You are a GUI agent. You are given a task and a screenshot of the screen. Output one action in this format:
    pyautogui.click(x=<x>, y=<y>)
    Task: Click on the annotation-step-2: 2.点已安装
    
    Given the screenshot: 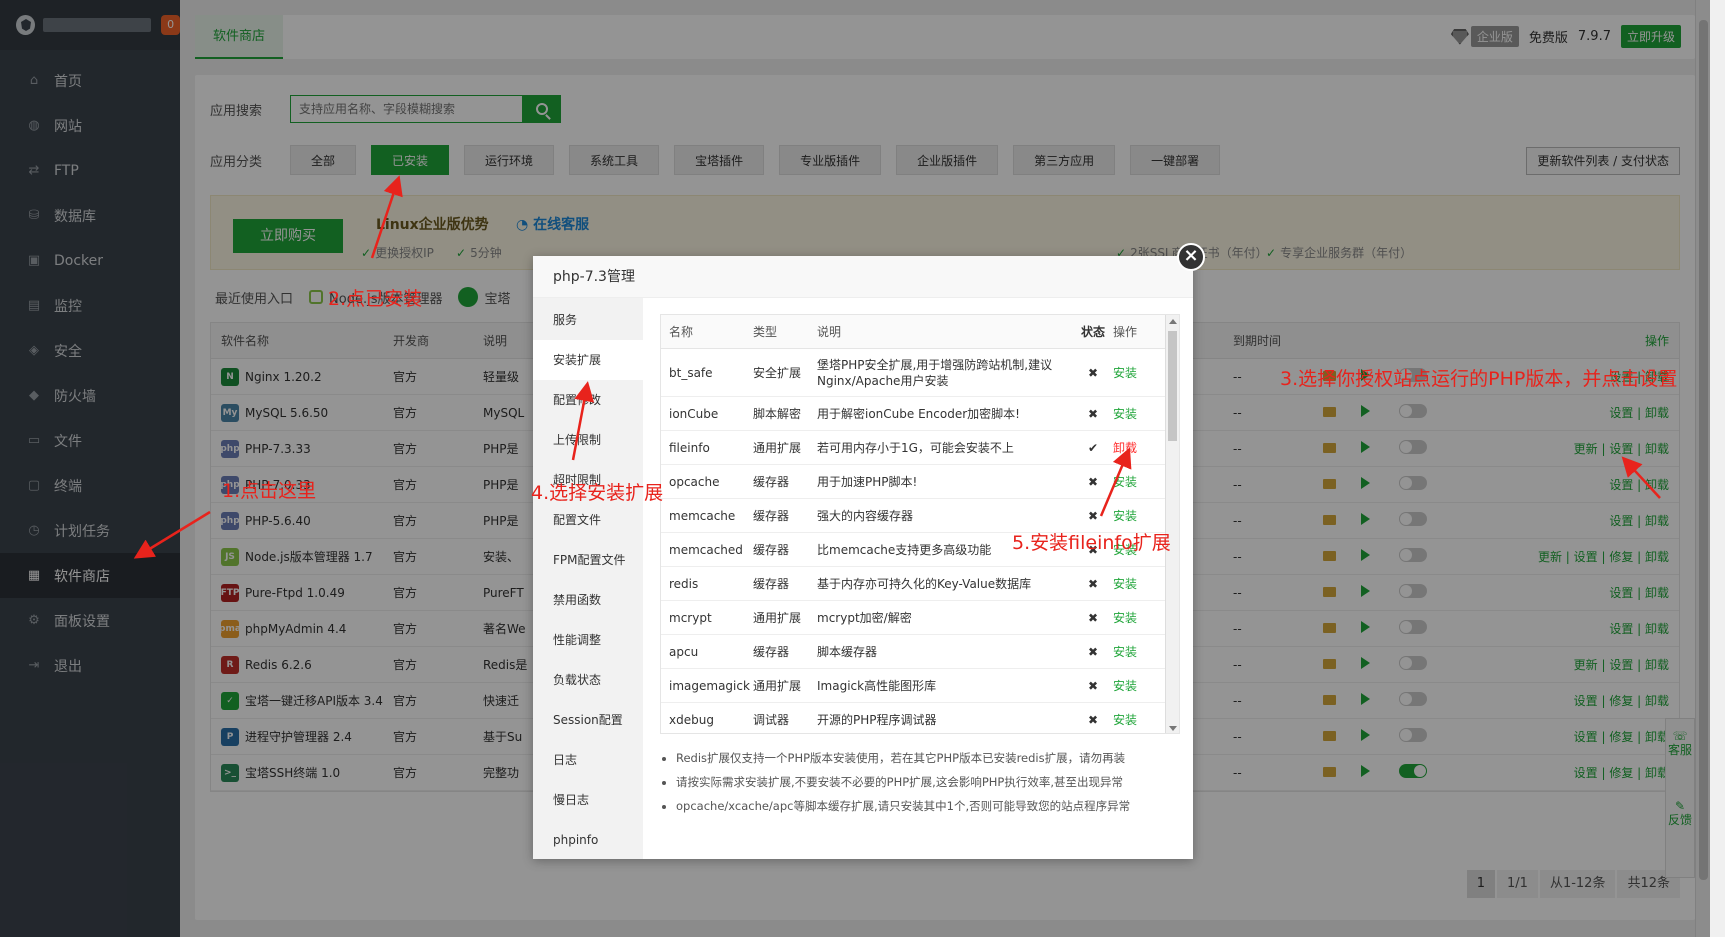 What is the action you would take?
    pyautogui.click(x=375, y=299)
    